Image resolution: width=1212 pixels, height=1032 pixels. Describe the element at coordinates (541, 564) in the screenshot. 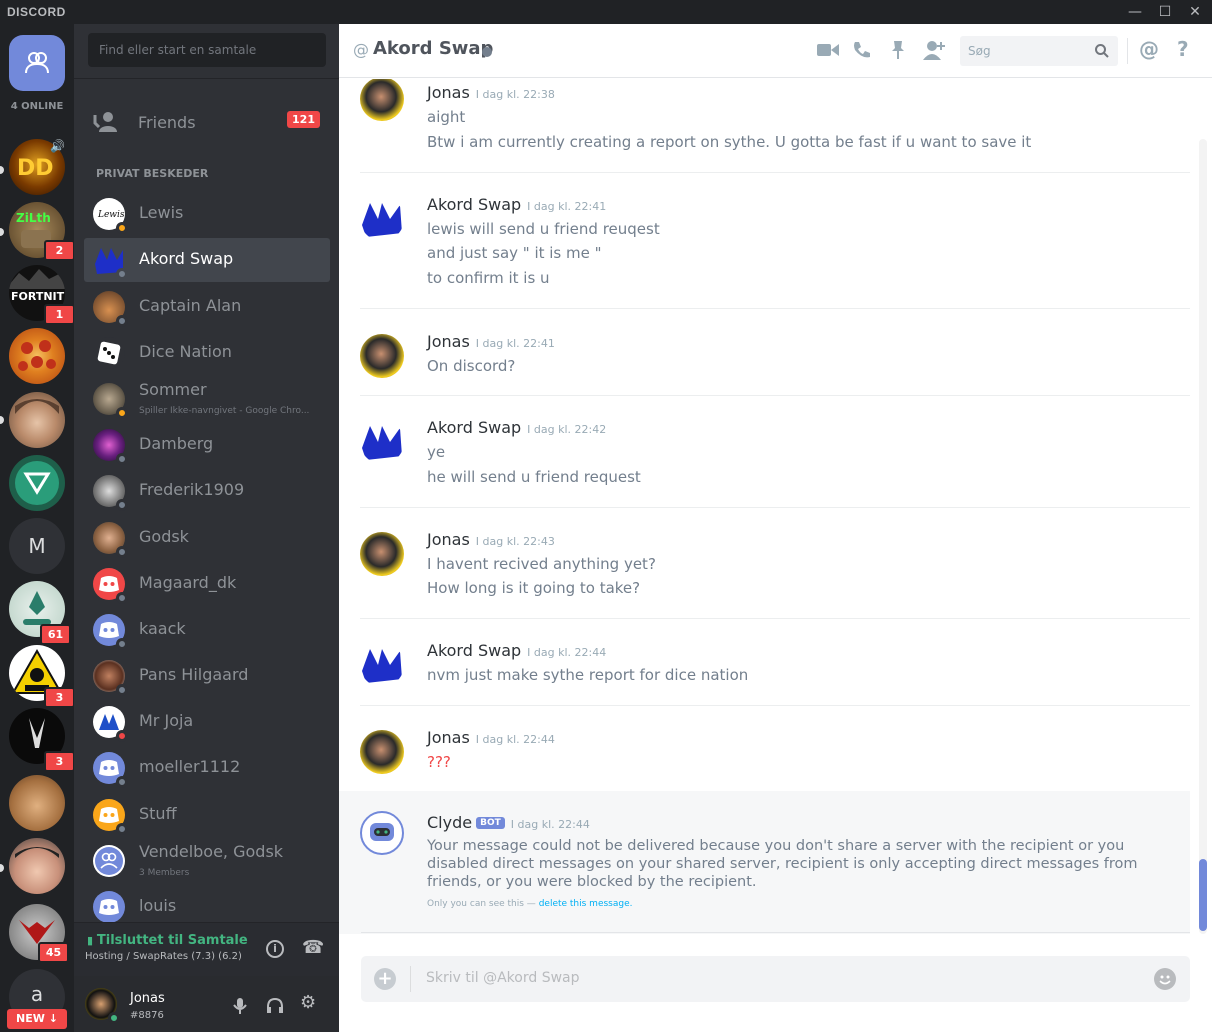

I see `message-text: I havent recived anything yet?` at that location.